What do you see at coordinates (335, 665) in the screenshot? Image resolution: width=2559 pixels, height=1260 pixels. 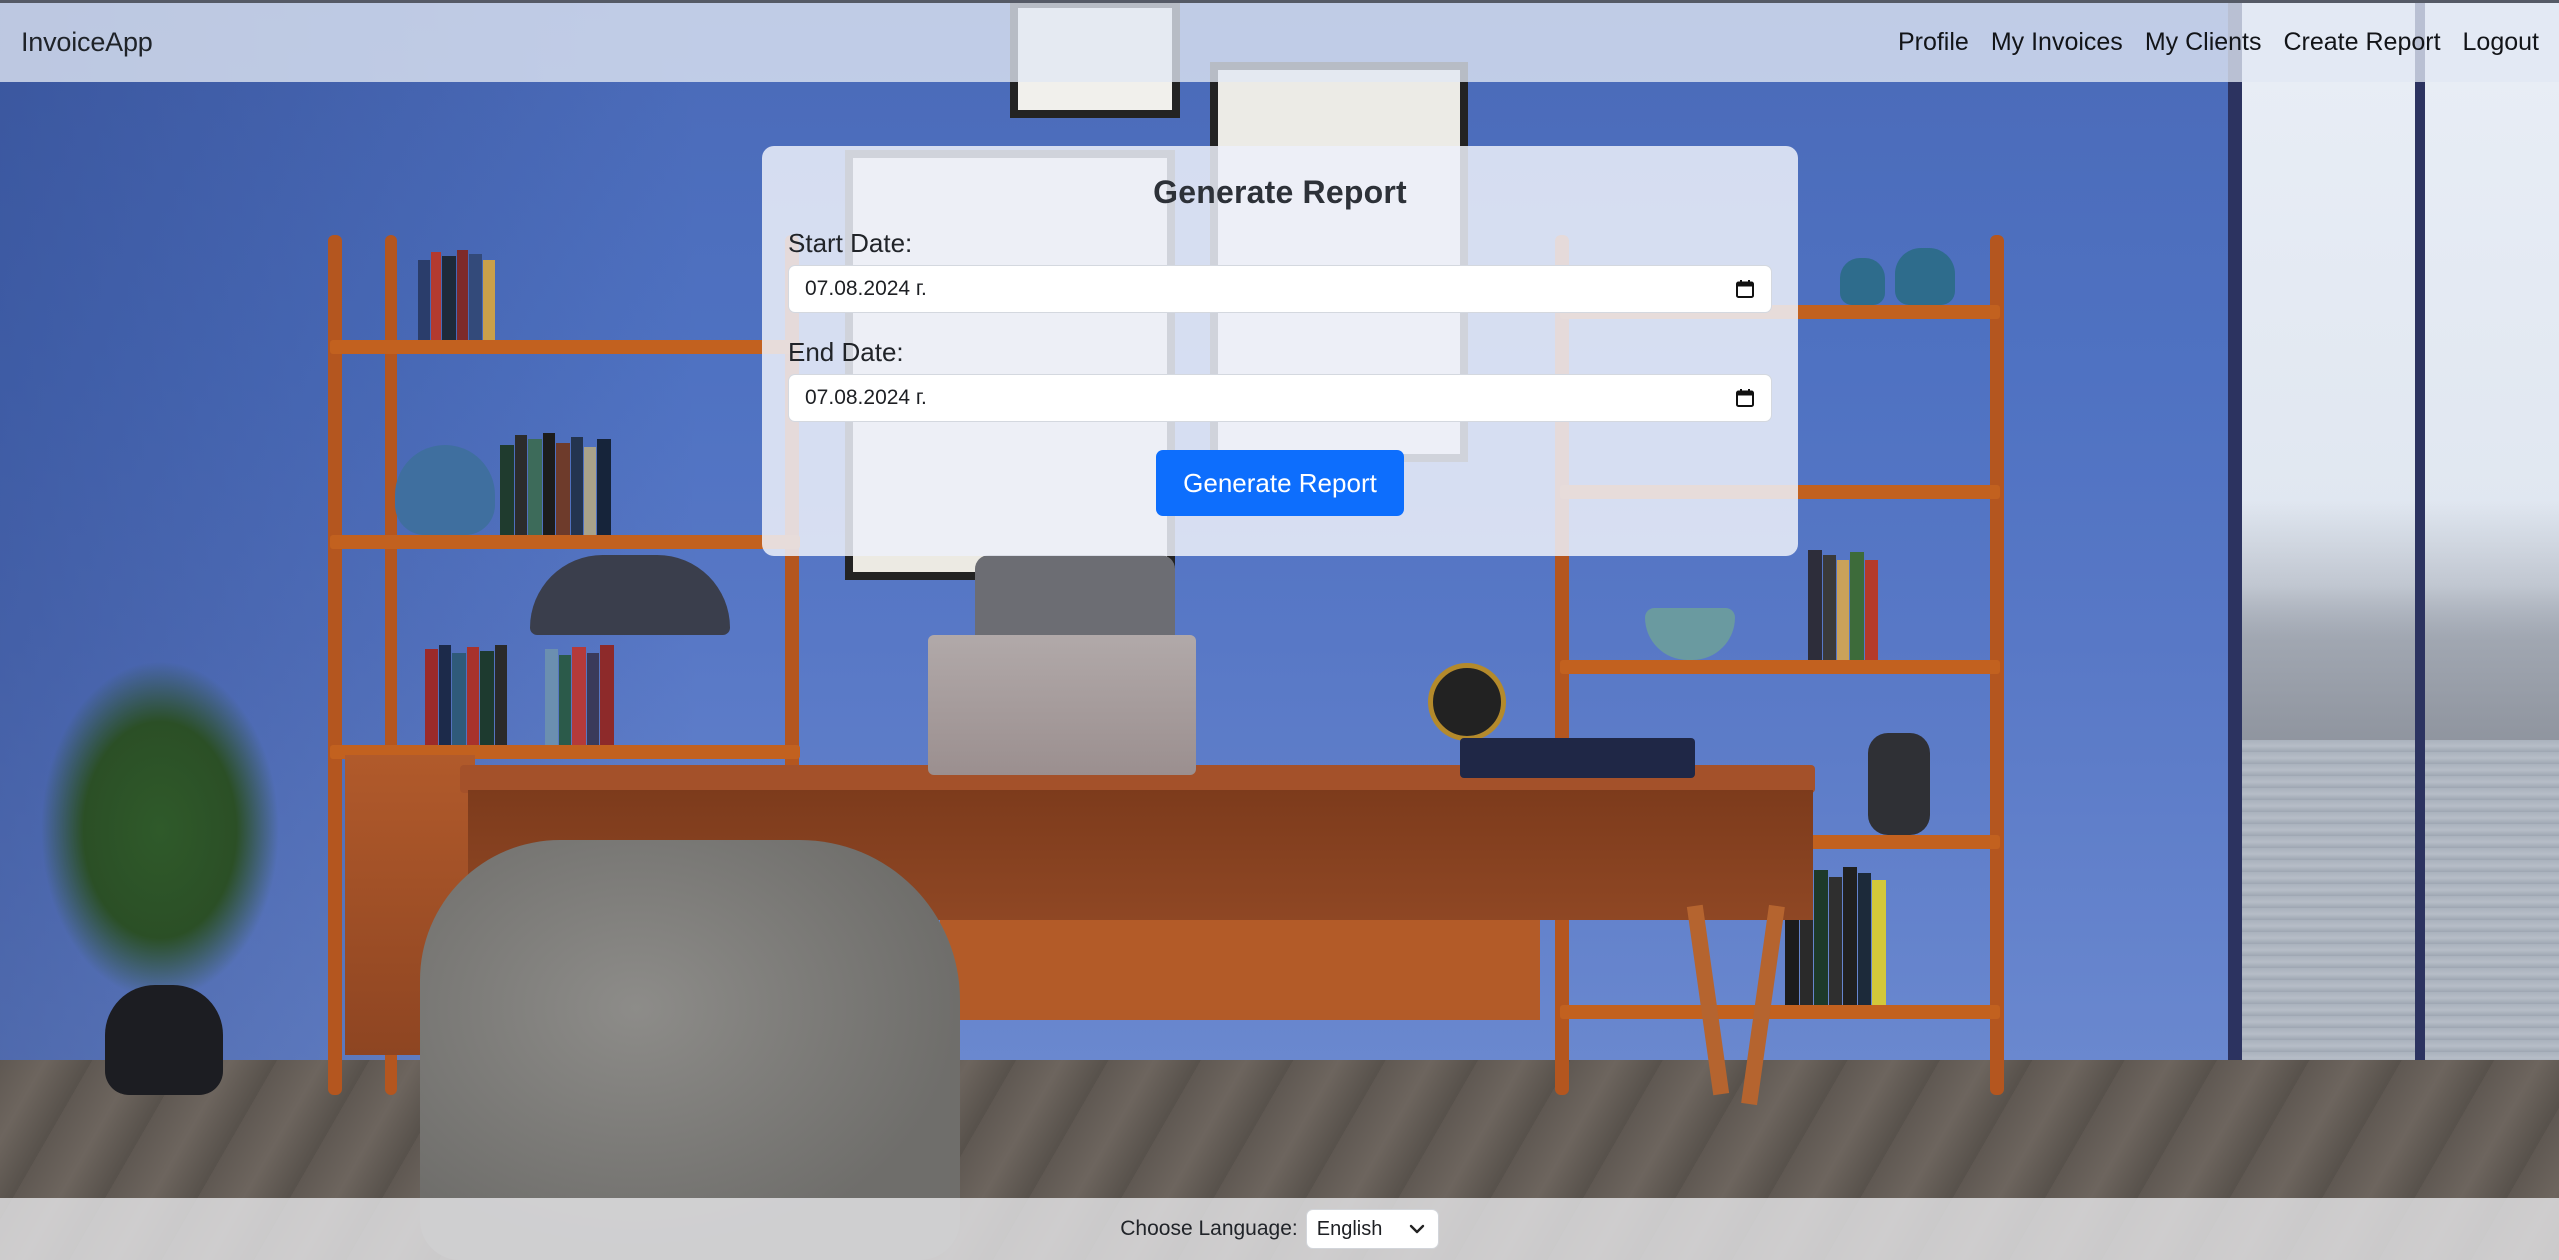 I see `shelf-post` at bounding box center [335, 665].